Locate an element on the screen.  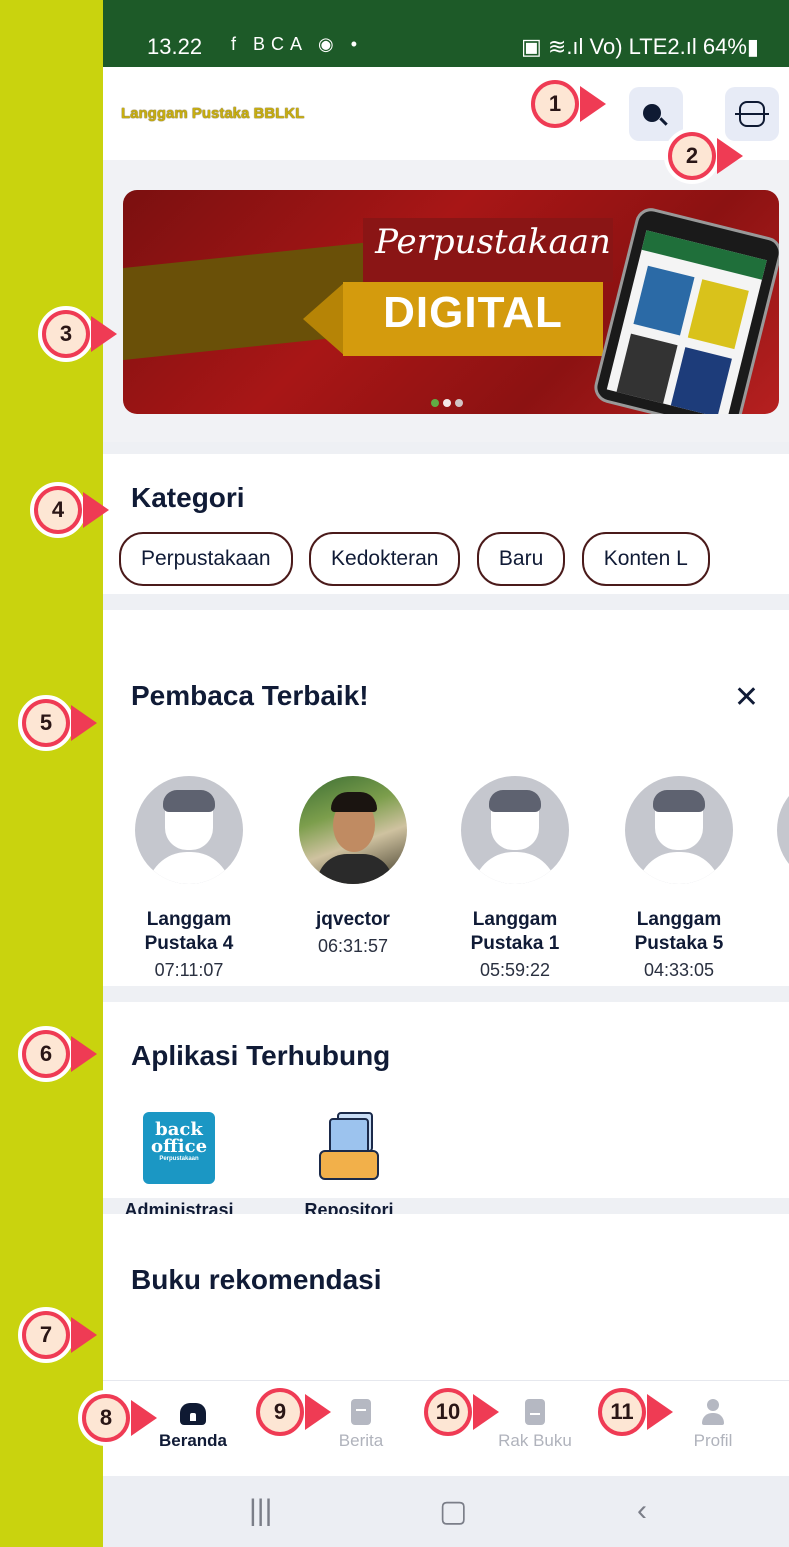
reader-time: 05:59:22 is located at coordinates (515, 970).